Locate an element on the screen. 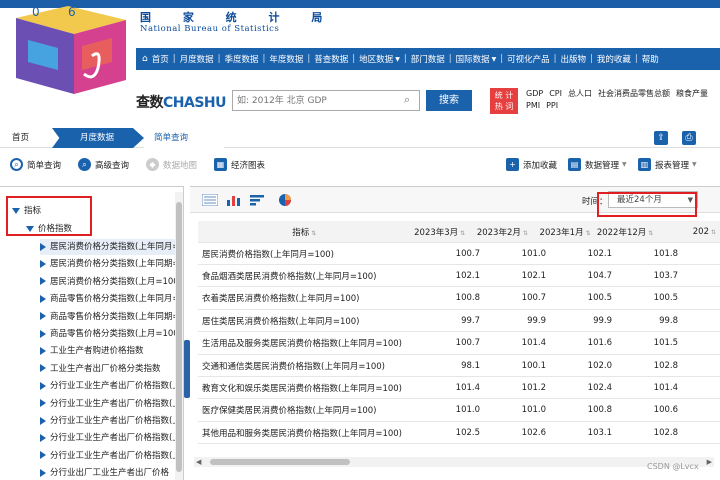 Image resolution: width=720 pixels, height=480 pixels. highlight-box-tree is located at coordinates (49, 216).